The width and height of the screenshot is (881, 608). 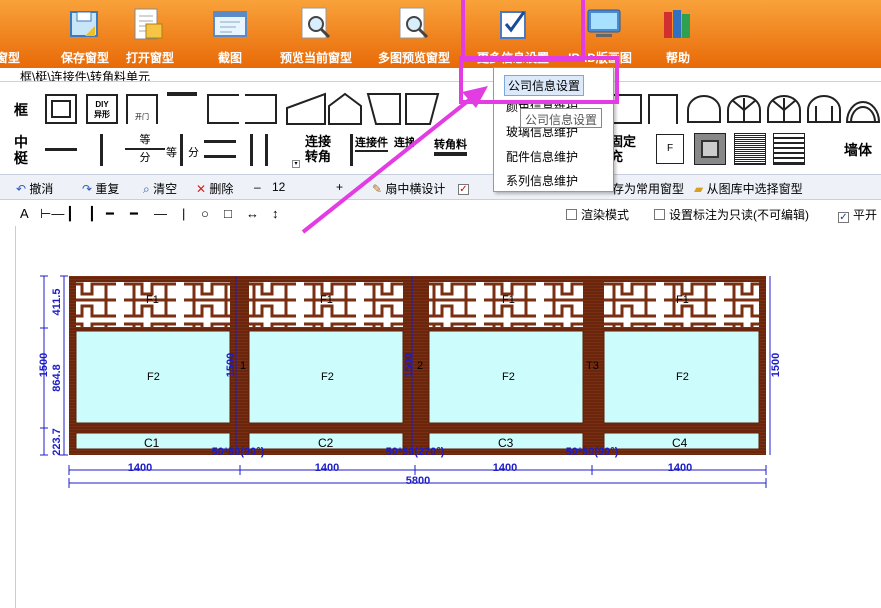 What do you see at coordinates (140, 468) in the screenshot?
I see `width-1: 1400` at bounding box center [140, 468].